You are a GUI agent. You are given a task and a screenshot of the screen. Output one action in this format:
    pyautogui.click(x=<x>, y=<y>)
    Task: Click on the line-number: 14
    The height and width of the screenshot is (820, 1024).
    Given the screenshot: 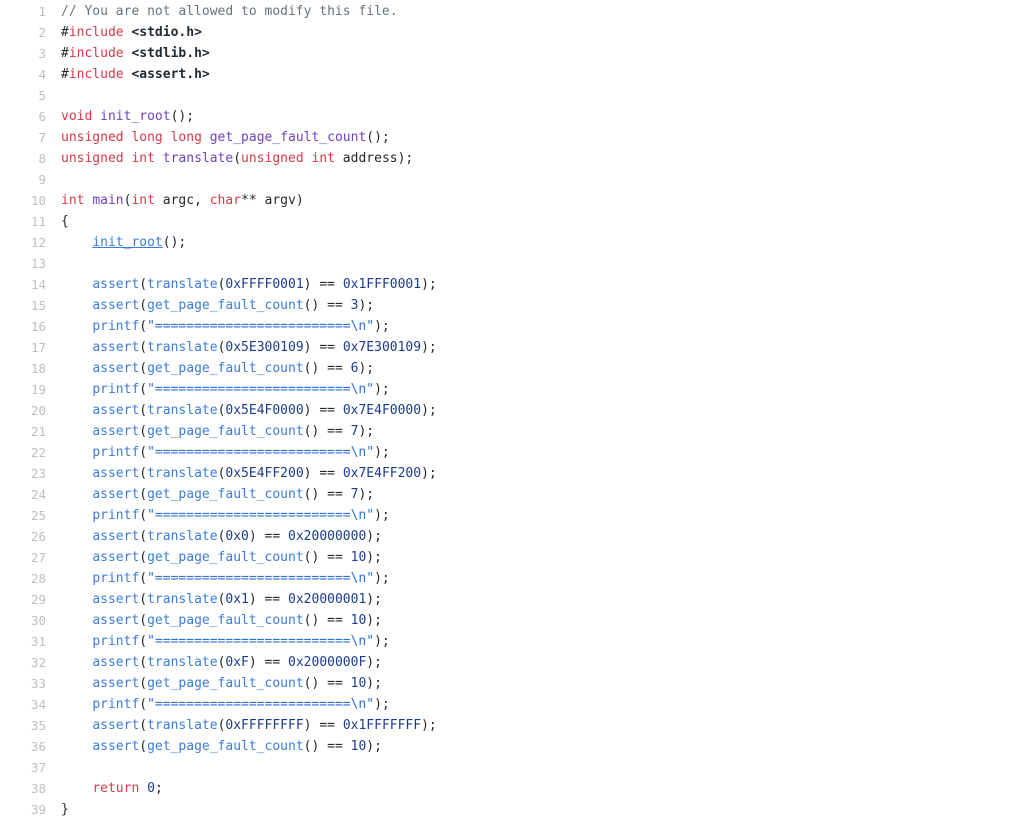 What is the action you would take?
    pyautogui.click(x=38, y=284)
    